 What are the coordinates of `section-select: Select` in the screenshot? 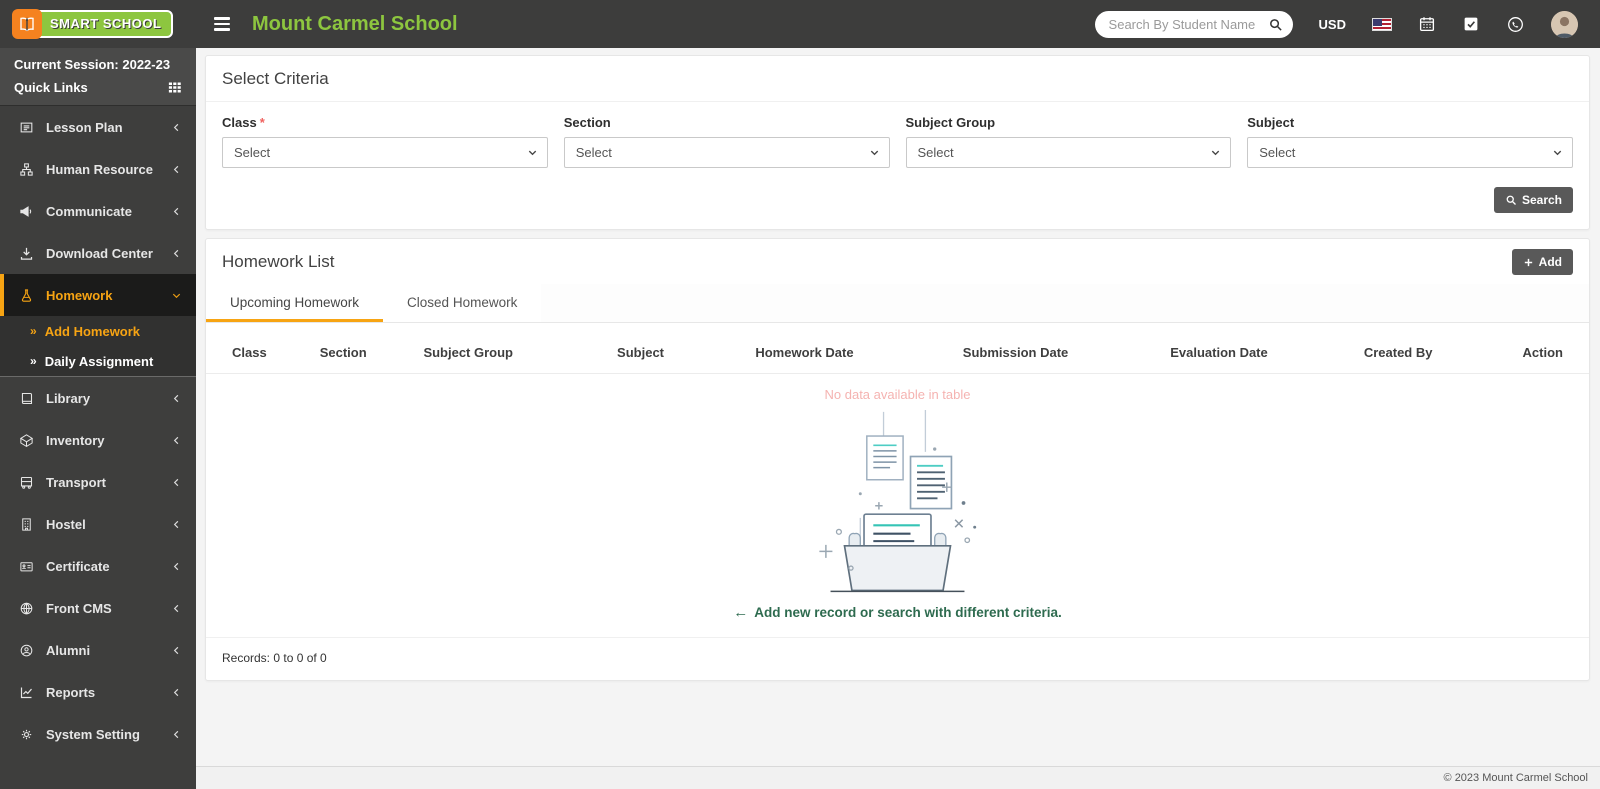 It's located at (726, 152).